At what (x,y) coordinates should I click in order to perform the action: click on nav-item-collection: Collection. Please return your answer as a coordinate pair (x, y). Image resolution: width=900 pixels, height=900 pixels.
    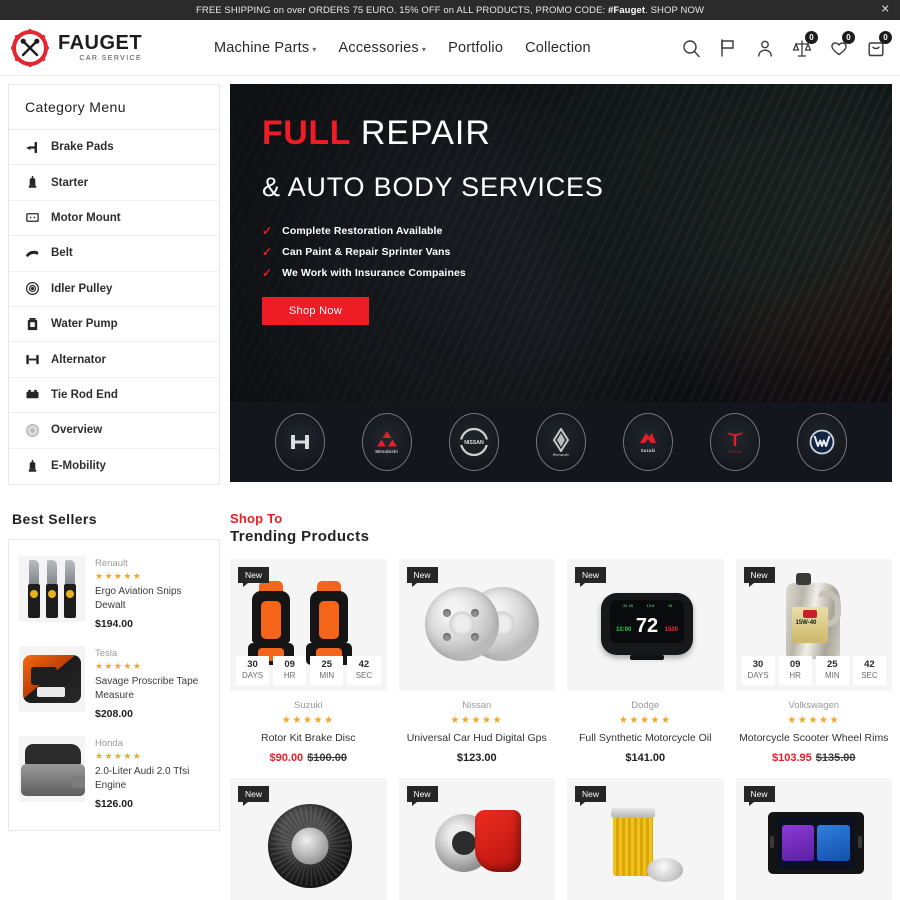
    Looking at the image, I should click on (558, 48).